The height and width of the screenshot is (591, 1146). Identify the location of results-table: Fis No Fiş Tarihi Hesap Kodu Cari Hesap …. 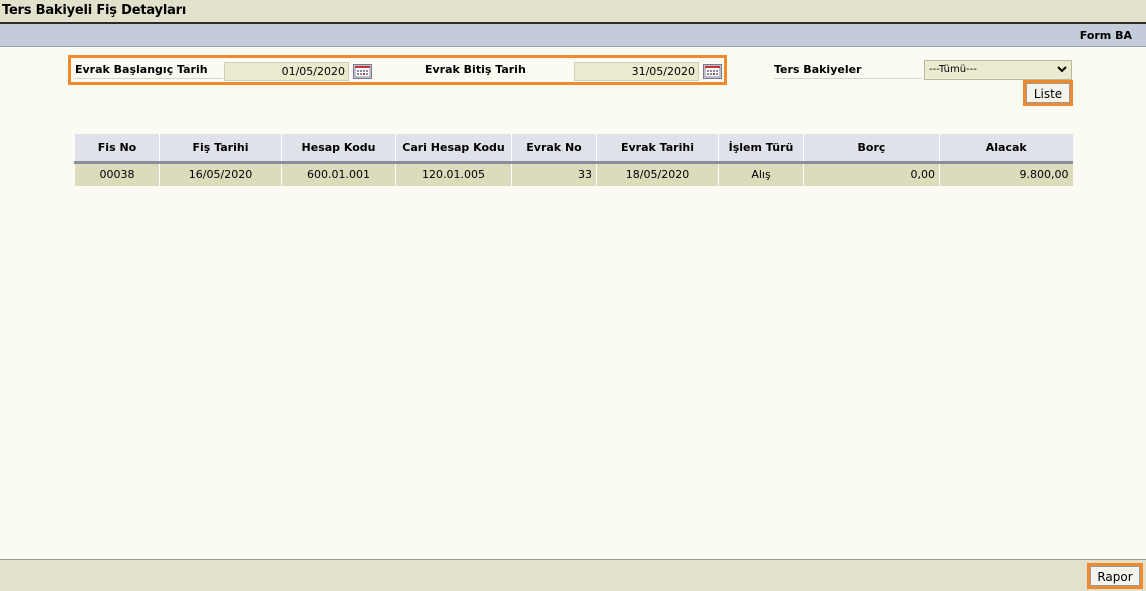
(573, 160).